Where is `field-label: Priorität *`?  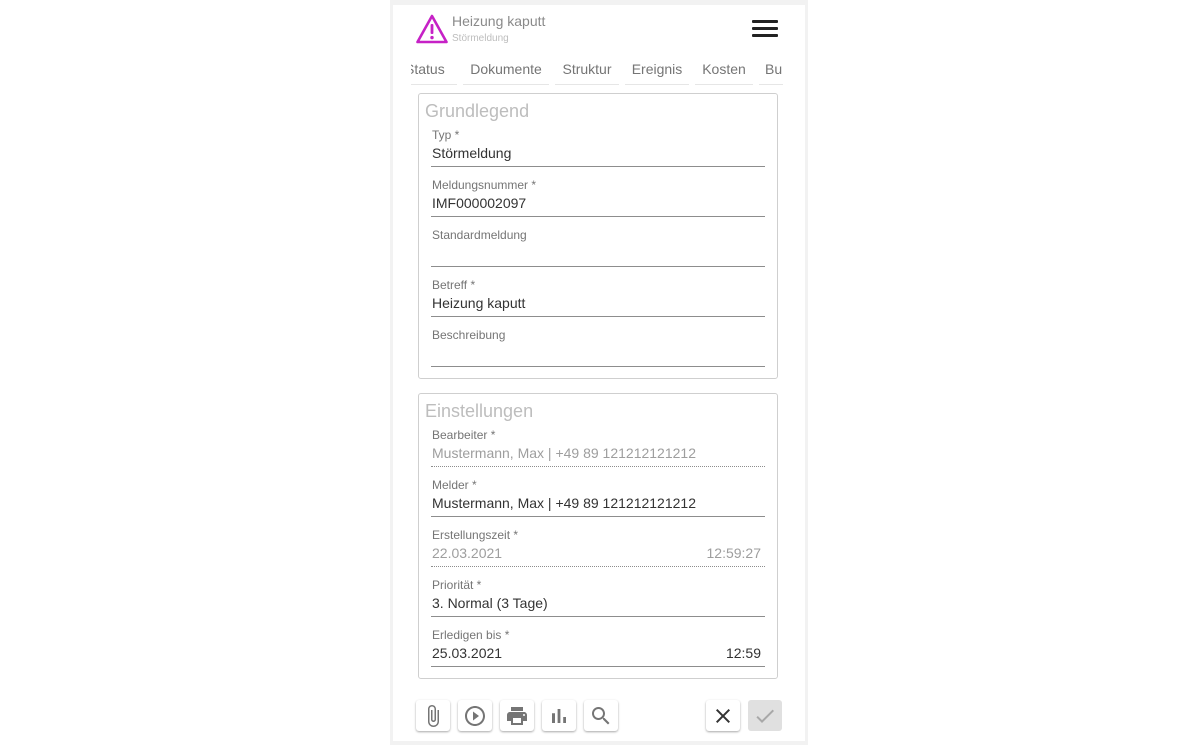
field-label: Priorität * is located at coordinates (457, 585).